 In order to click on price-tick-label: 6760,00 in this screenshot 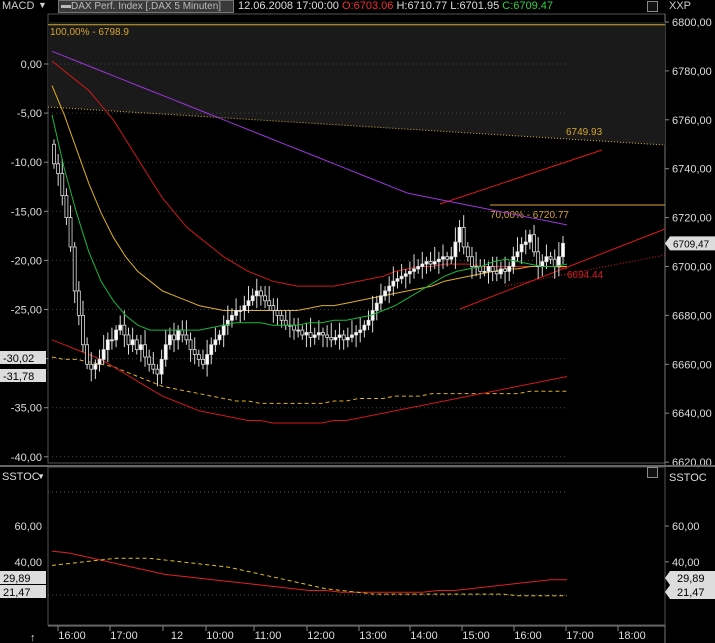, I will do `click(692, 121)`.